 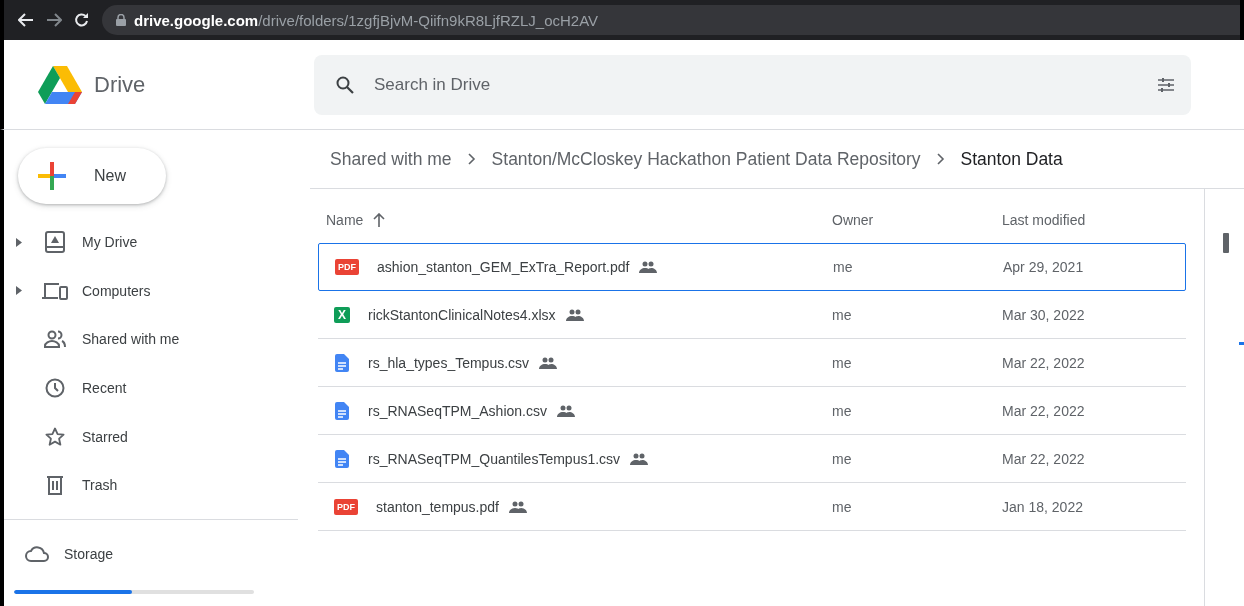 I want to click on trash-icon, so click(x=55, y=485).